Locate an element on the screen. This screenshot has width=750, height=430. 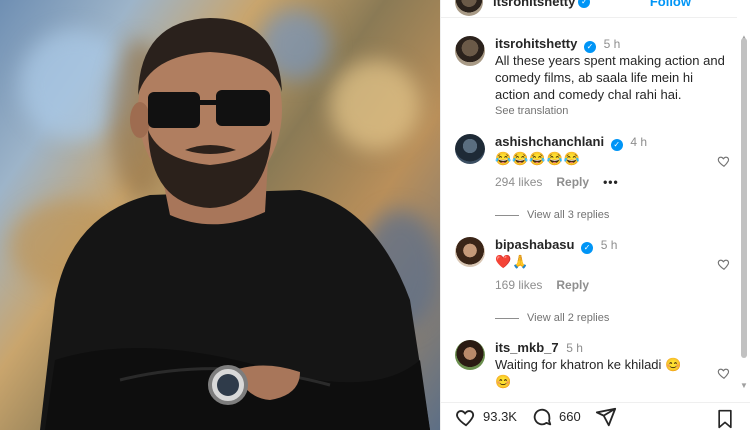
author-username: itsrohitshetty is located at coordinates (534, 4).